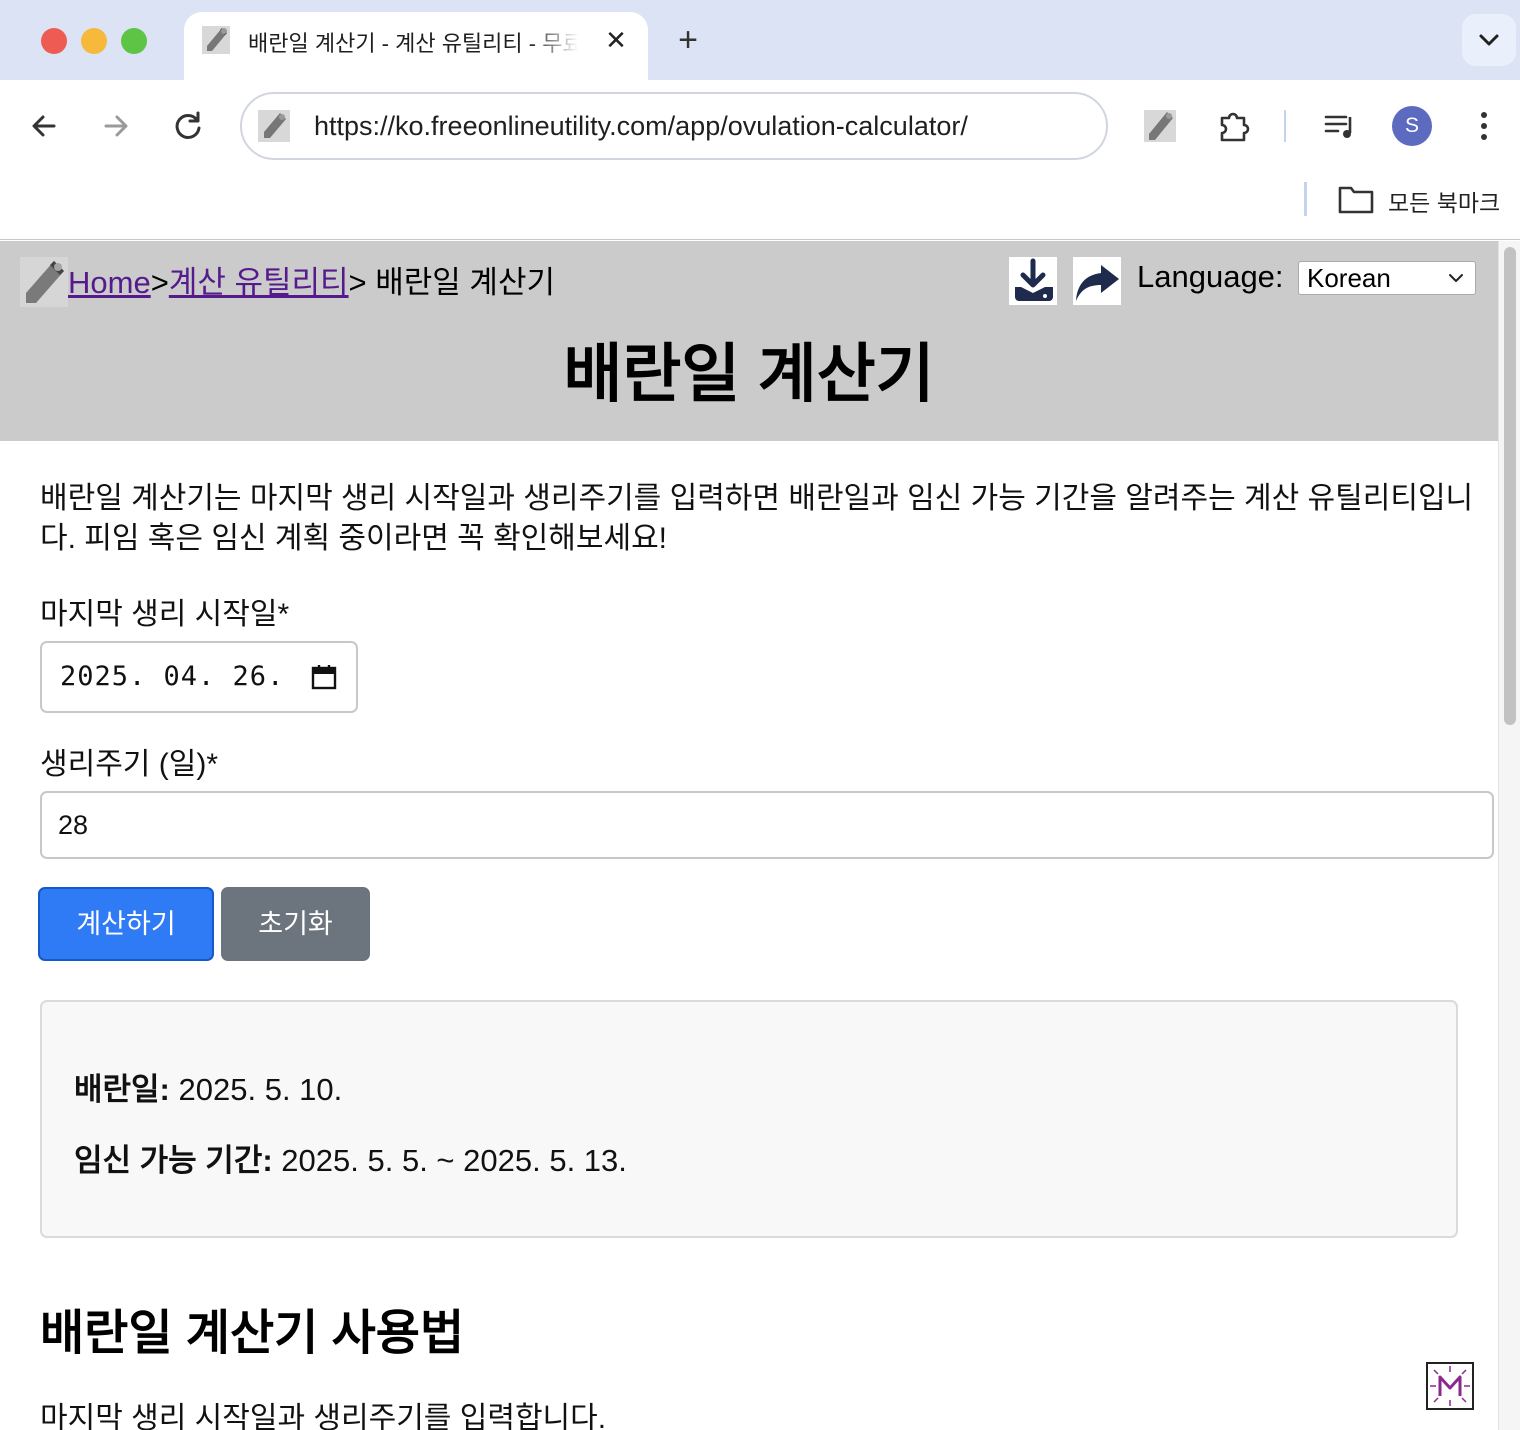 This screenshot has height=1430, width=1520. Describe the element at coordinates (109, 282) in the screenshot. I see `breadcrumb-home-link: Home` at that location.